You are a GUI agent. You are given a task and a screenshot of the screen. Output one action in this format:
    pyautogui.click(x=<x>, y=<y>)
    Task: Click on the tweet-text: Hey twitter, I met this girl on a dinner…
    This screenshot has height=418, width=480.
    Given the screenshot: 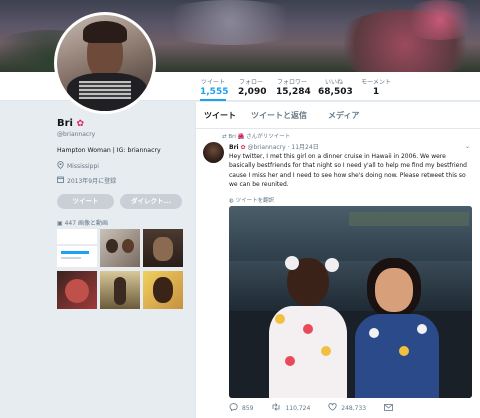 What is the action you would take?
    pyautogui.click(x=348, y=171)
    